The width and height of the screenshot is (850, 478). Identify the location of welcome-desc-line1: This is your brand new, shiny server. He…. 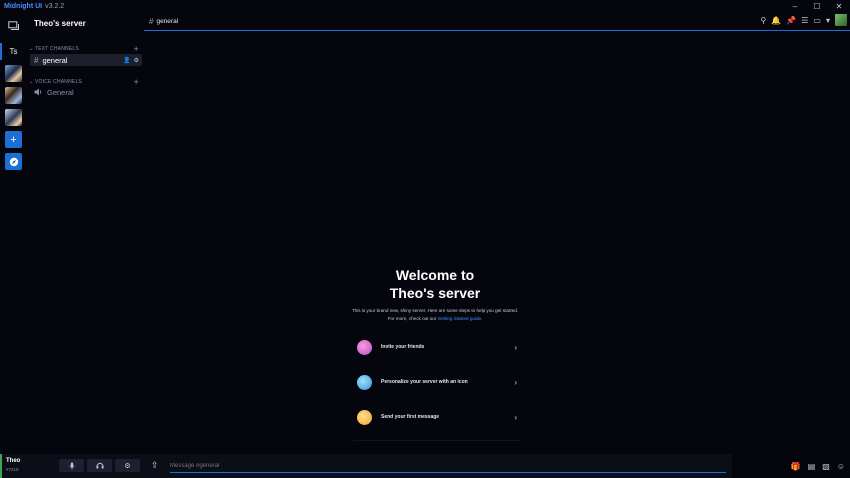
(435, 310).